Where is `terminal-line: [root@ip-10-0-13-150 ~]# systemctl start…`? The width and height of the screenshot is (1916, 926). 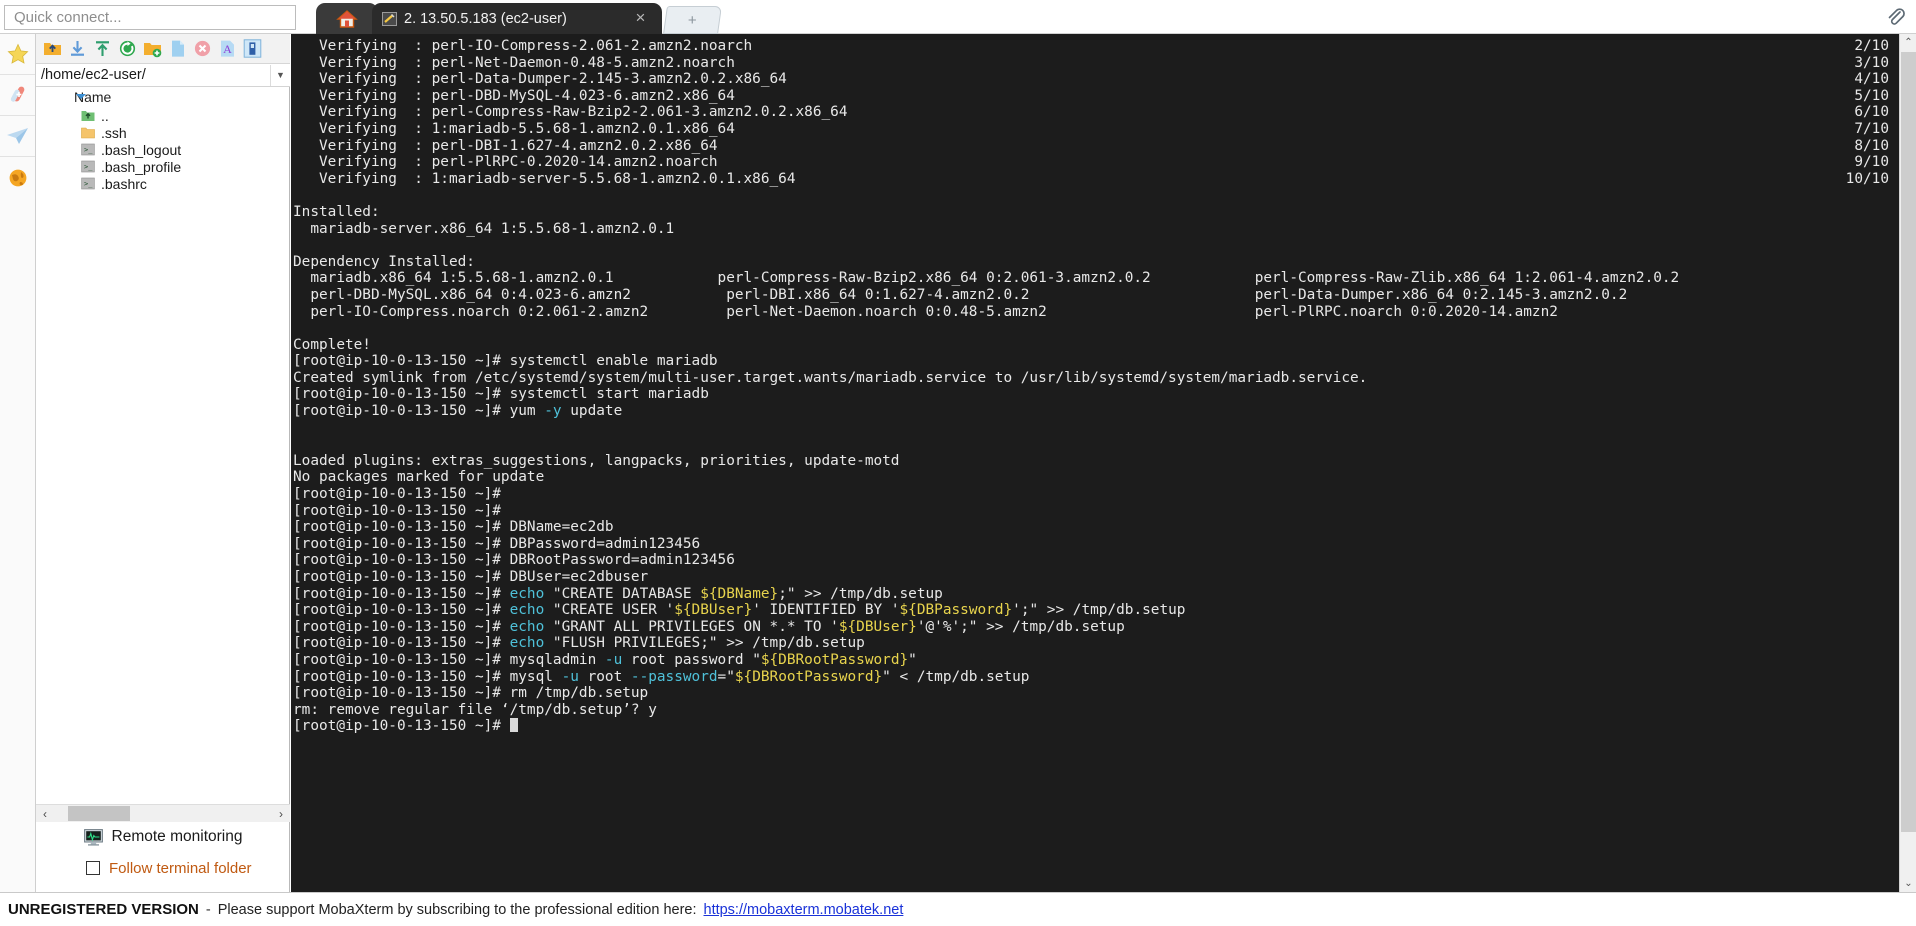 terminal-line: [root@ip-10-0-13-150 ~]# systemctl start… is located at coordinates (501, 394).